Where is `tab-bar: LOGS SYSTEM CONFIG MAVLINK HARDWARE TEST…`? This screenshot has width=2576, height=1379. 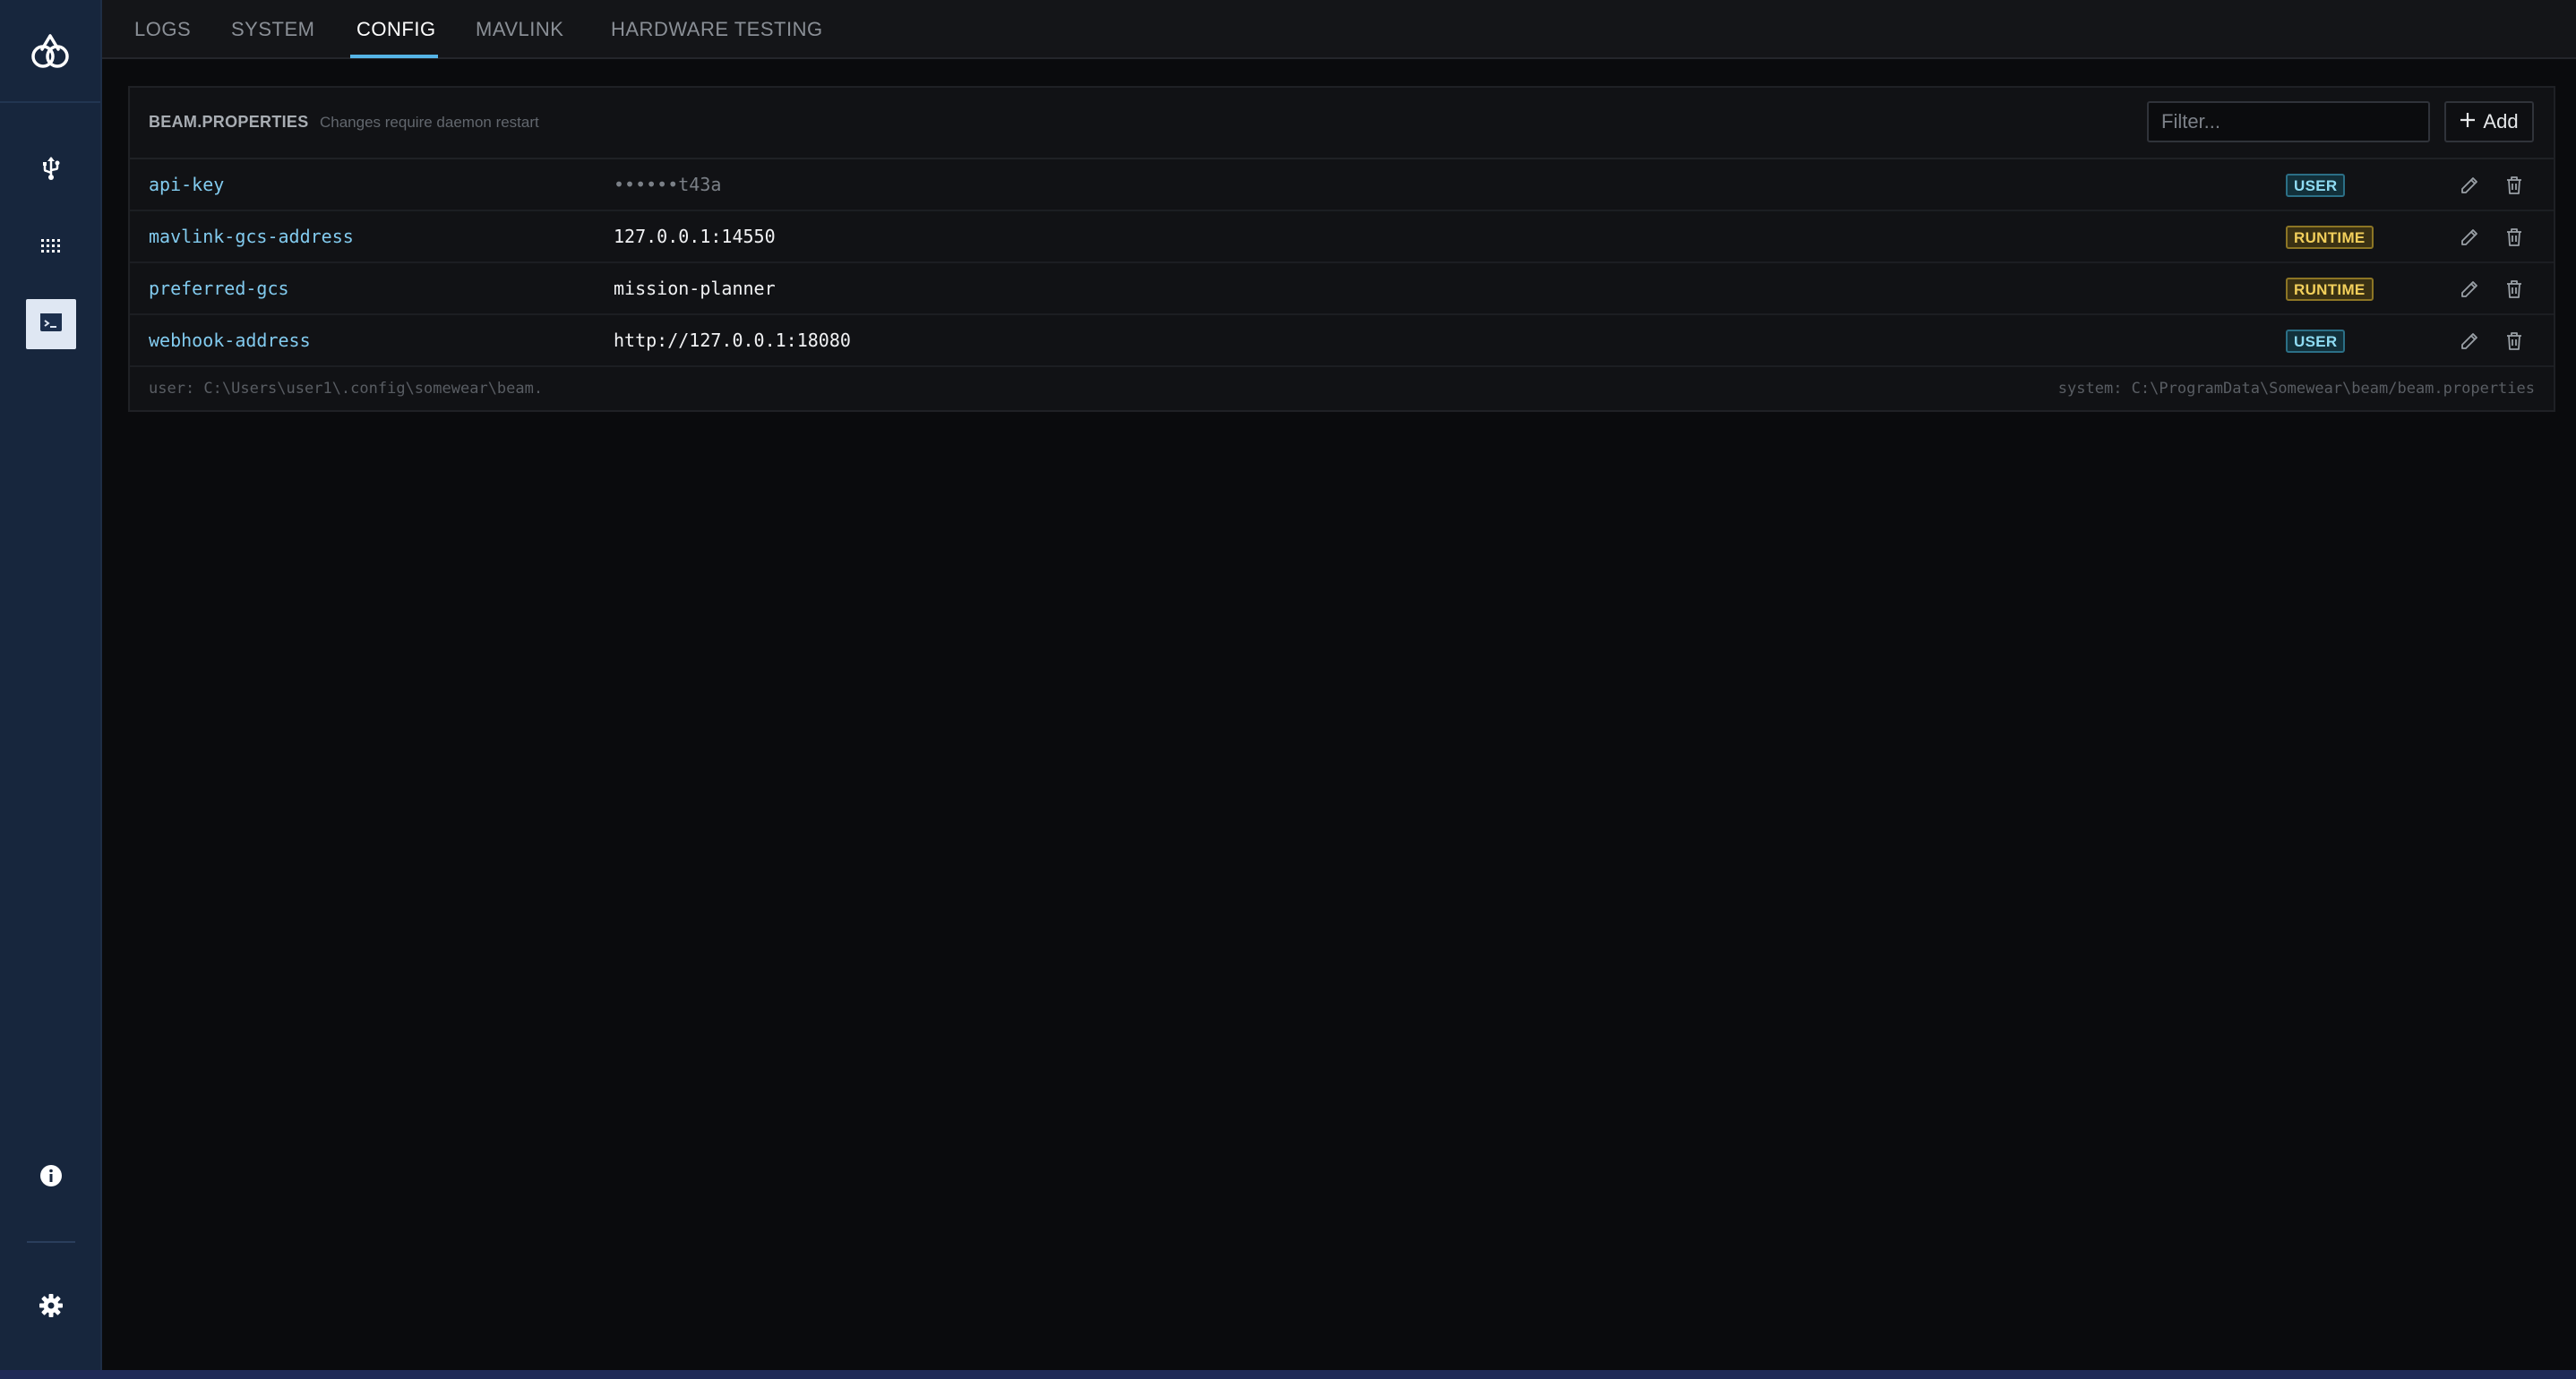
tab-bar: LOGS SYSTEM CONFIG MAVLINK HARDWARE TEST… is located at coordinates (1339, 30).